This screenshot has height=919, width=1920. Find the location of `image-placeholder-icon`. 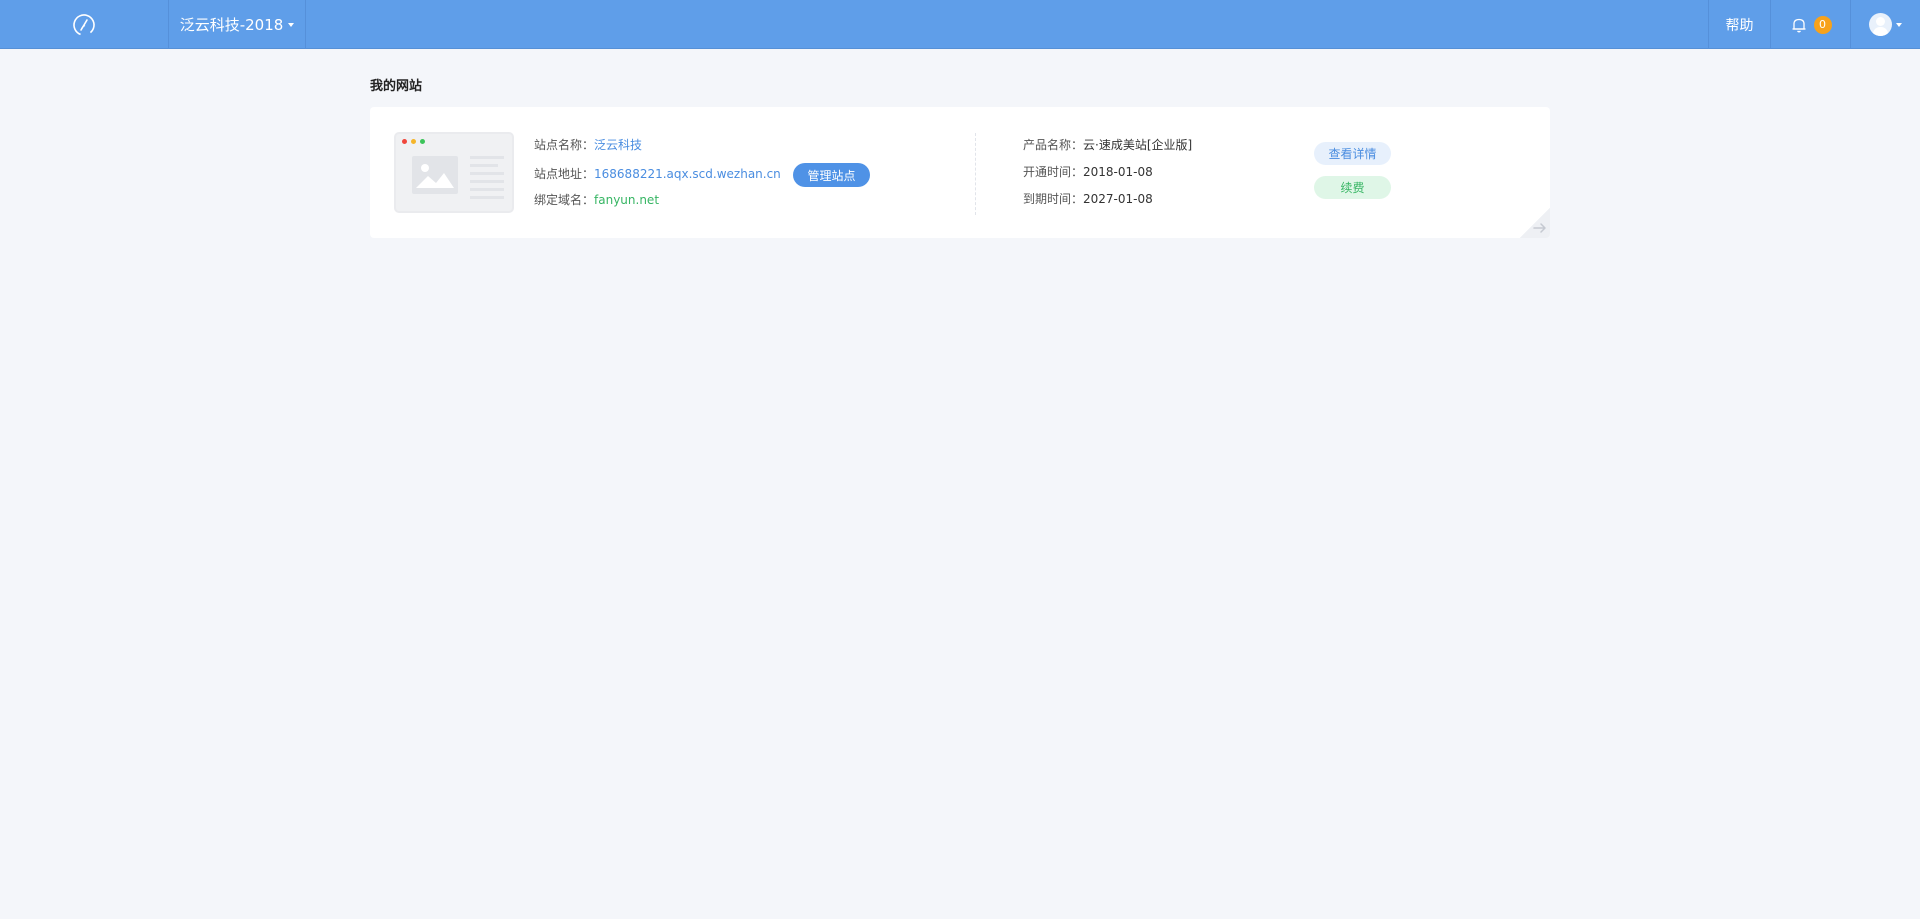

image-placeholder-icon is located at coordinates (435, 175).